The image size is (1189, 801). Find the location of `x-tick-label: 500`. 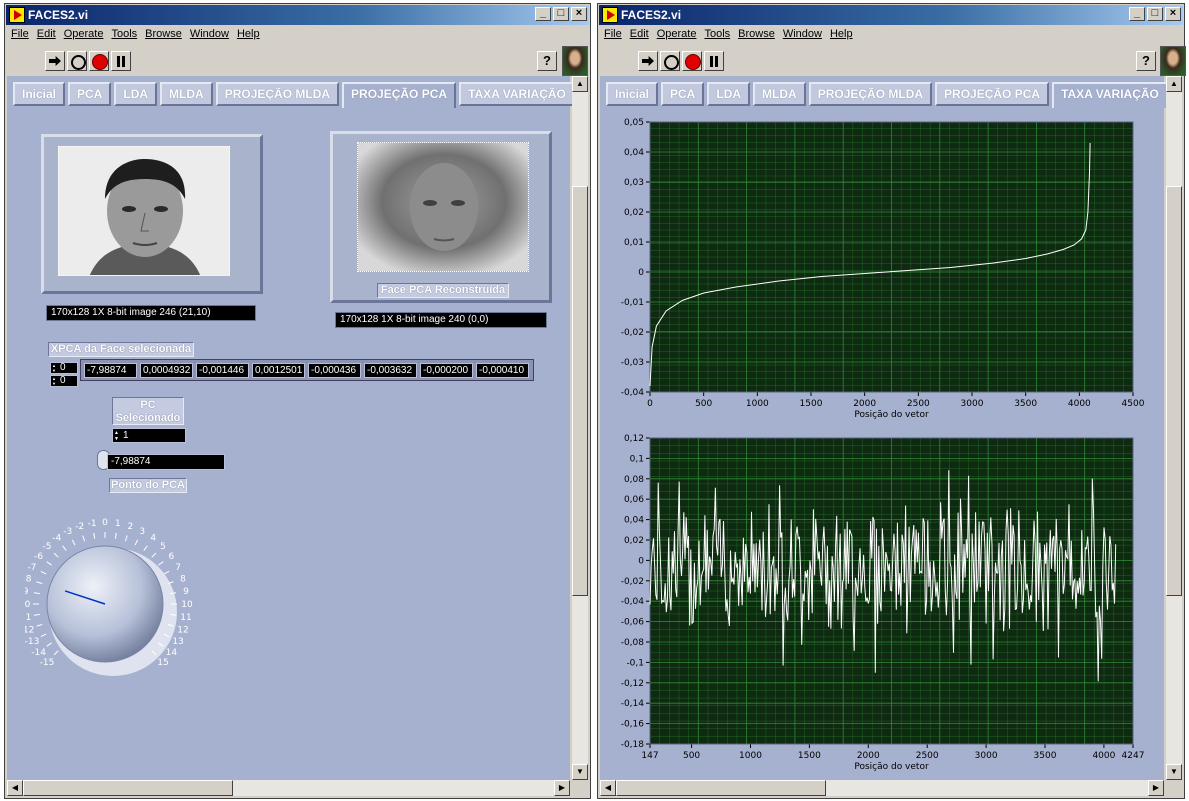

x-tick-label: 500 is located at coordinates (691, 756).